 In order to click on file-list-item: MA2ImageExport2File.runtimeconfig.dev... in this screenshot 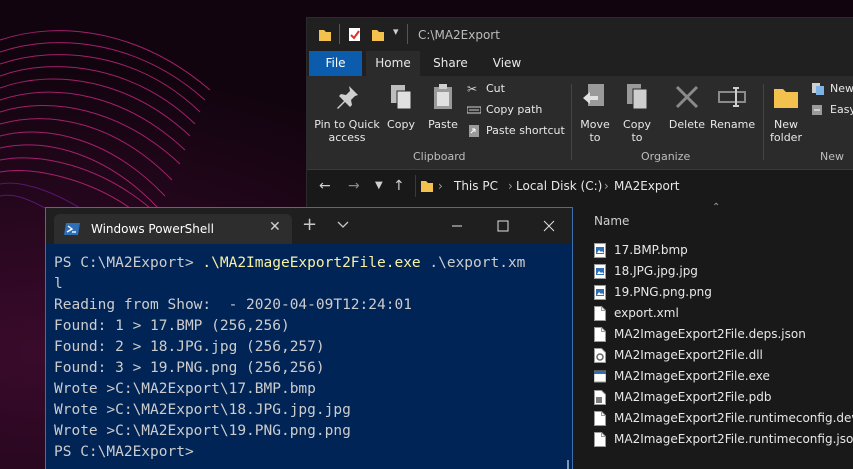, I will do `click(722, 418)`.